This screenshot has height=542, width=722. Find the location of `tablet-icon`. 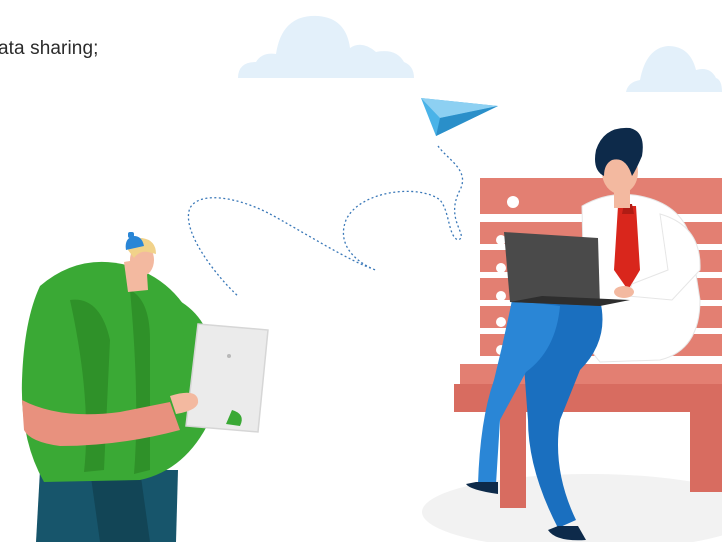

tablet-icon is located at coordinates (227, 378).